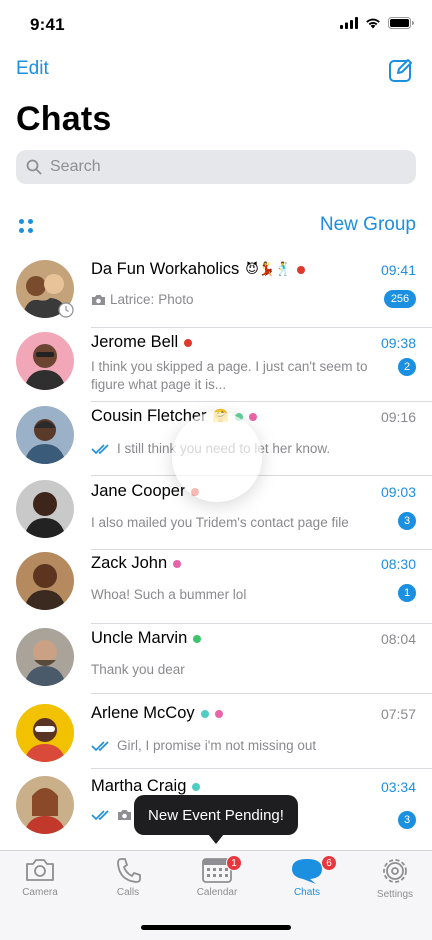 The image size is (432, 940). I want to click on status-time: 9:41, so click(47, 24).